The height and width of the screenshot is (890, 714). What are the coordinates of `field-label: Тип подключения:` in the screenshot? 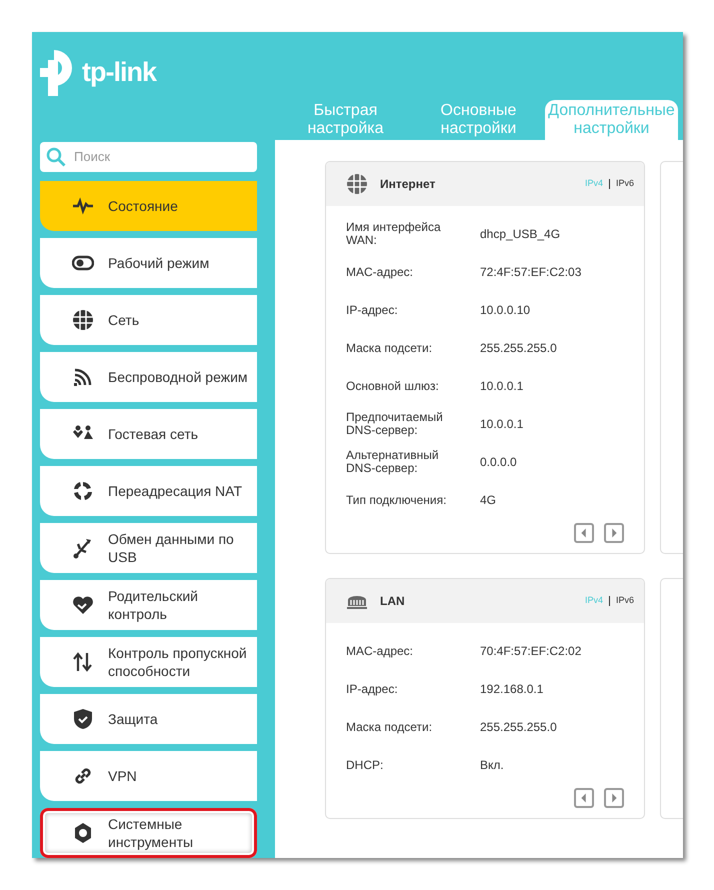 It's located at (397, 500).